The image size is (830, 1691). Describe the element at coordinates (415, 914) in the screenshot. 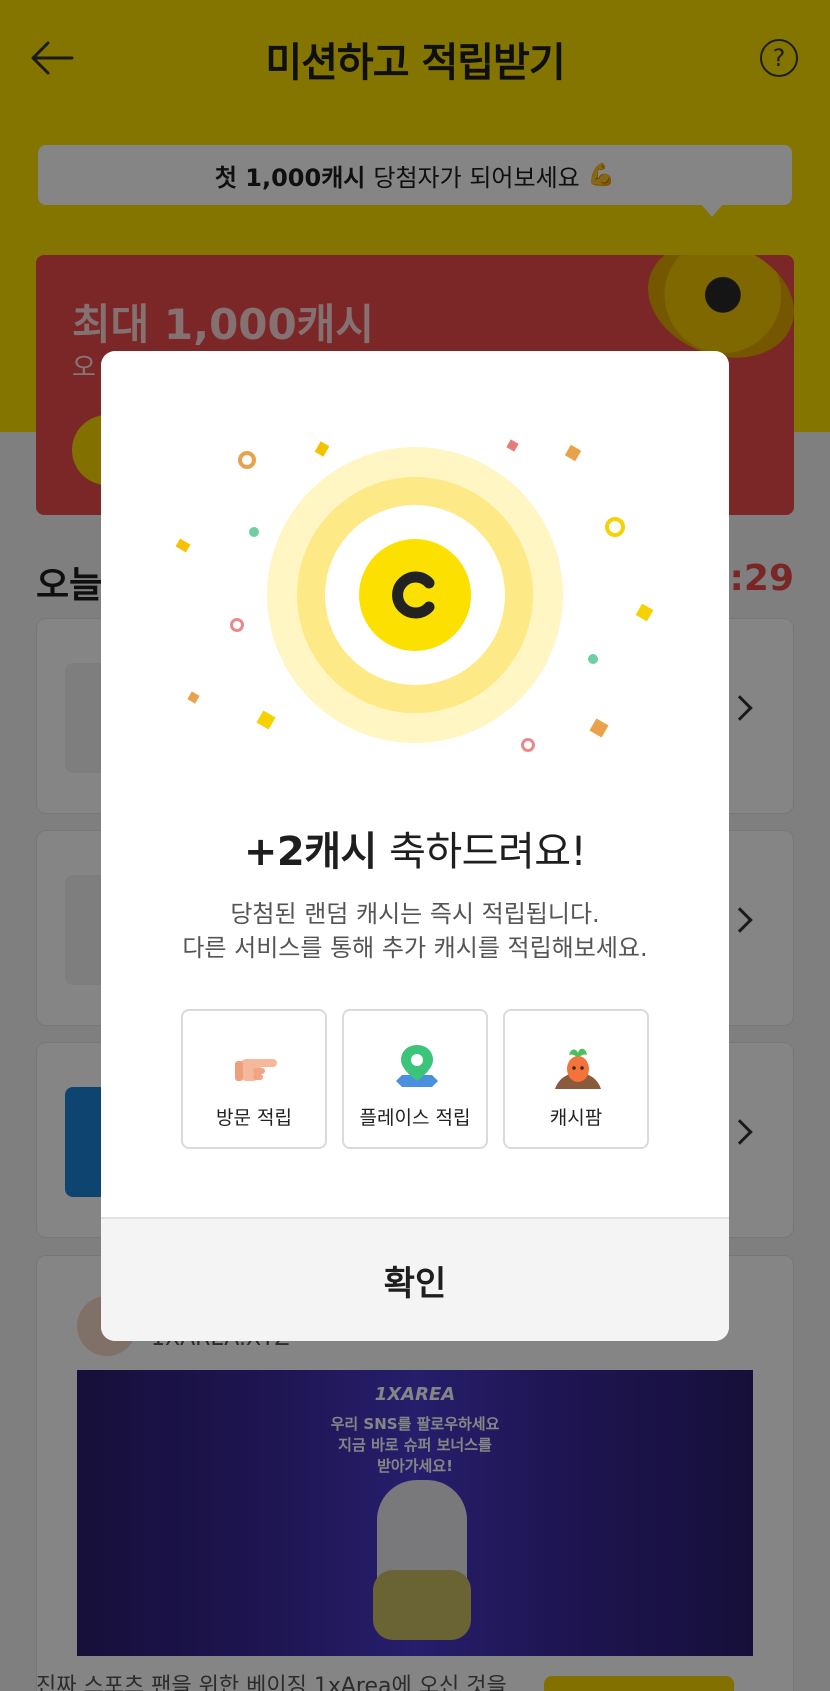

I see `description-line: 당첨된 랜덤 캐시는 즉시 적립됩니다.` at that location.